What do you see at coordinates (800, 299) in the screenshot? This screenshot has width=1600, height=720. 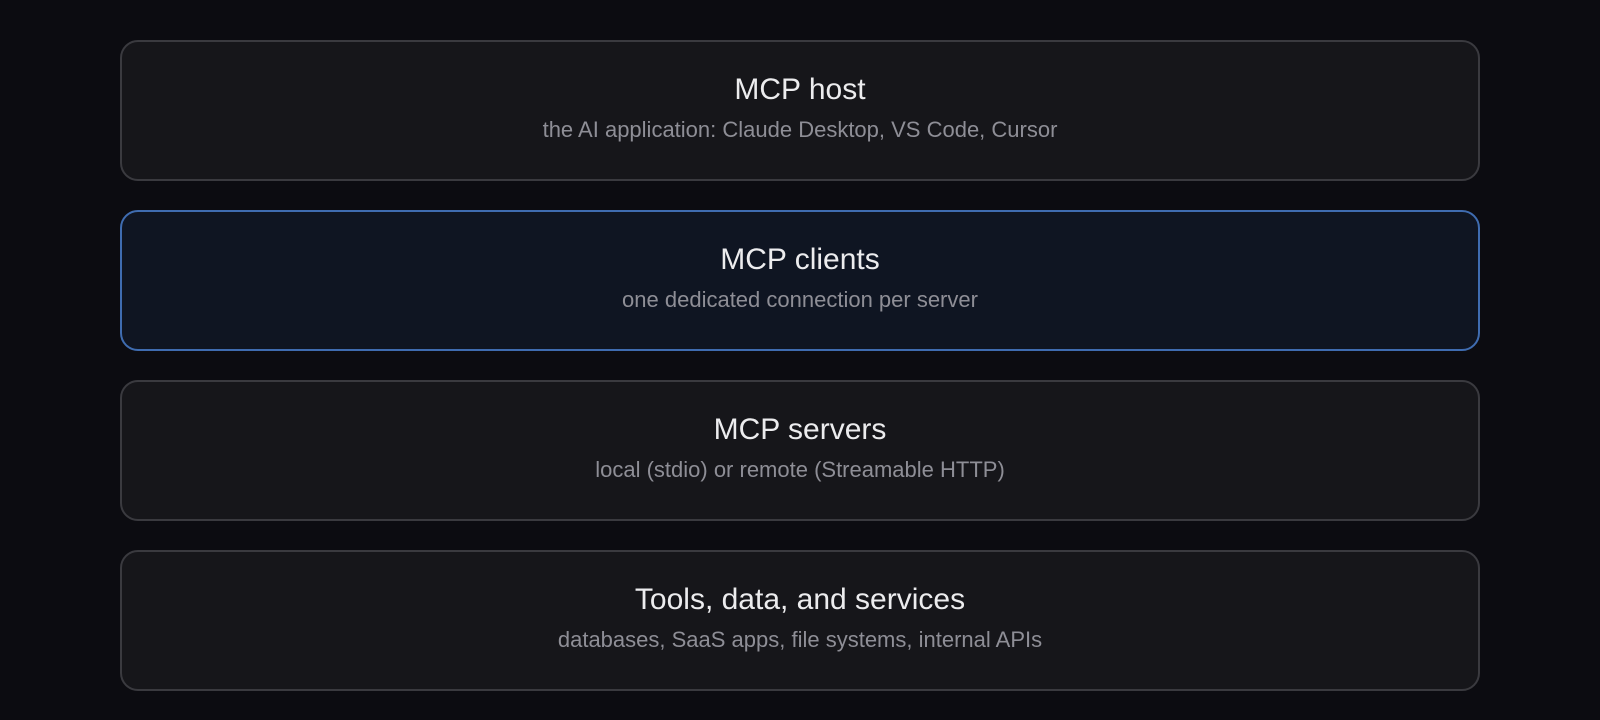 I see `layer-subtitle: one dedicated connection per server` at bounding box center [800, 299].